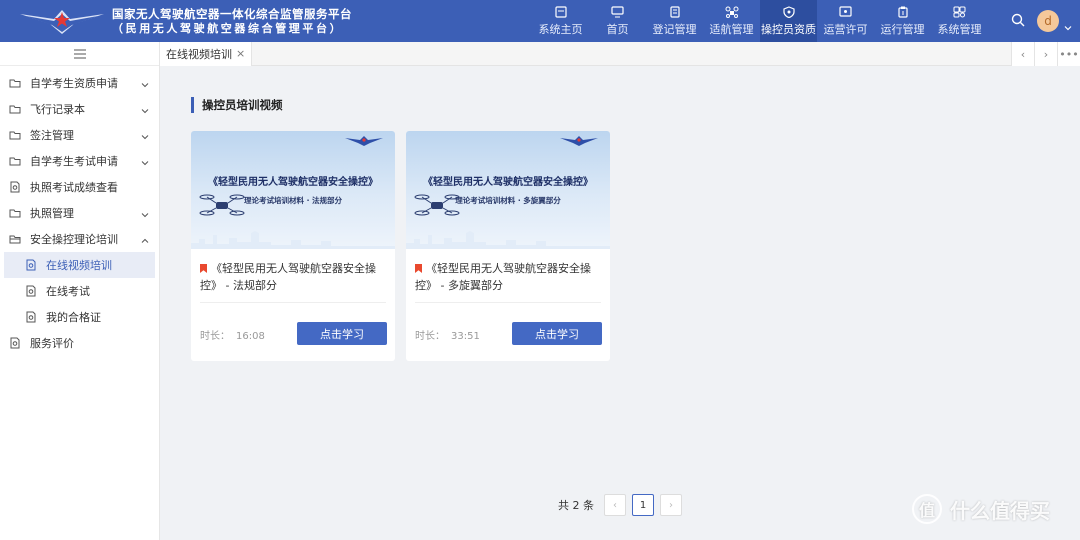 Image resolution: width=1080 pixels, height=540 pixels. Describe the element at coordinates (960, 12) in the screenshot. I see `settings-icon` at that location.